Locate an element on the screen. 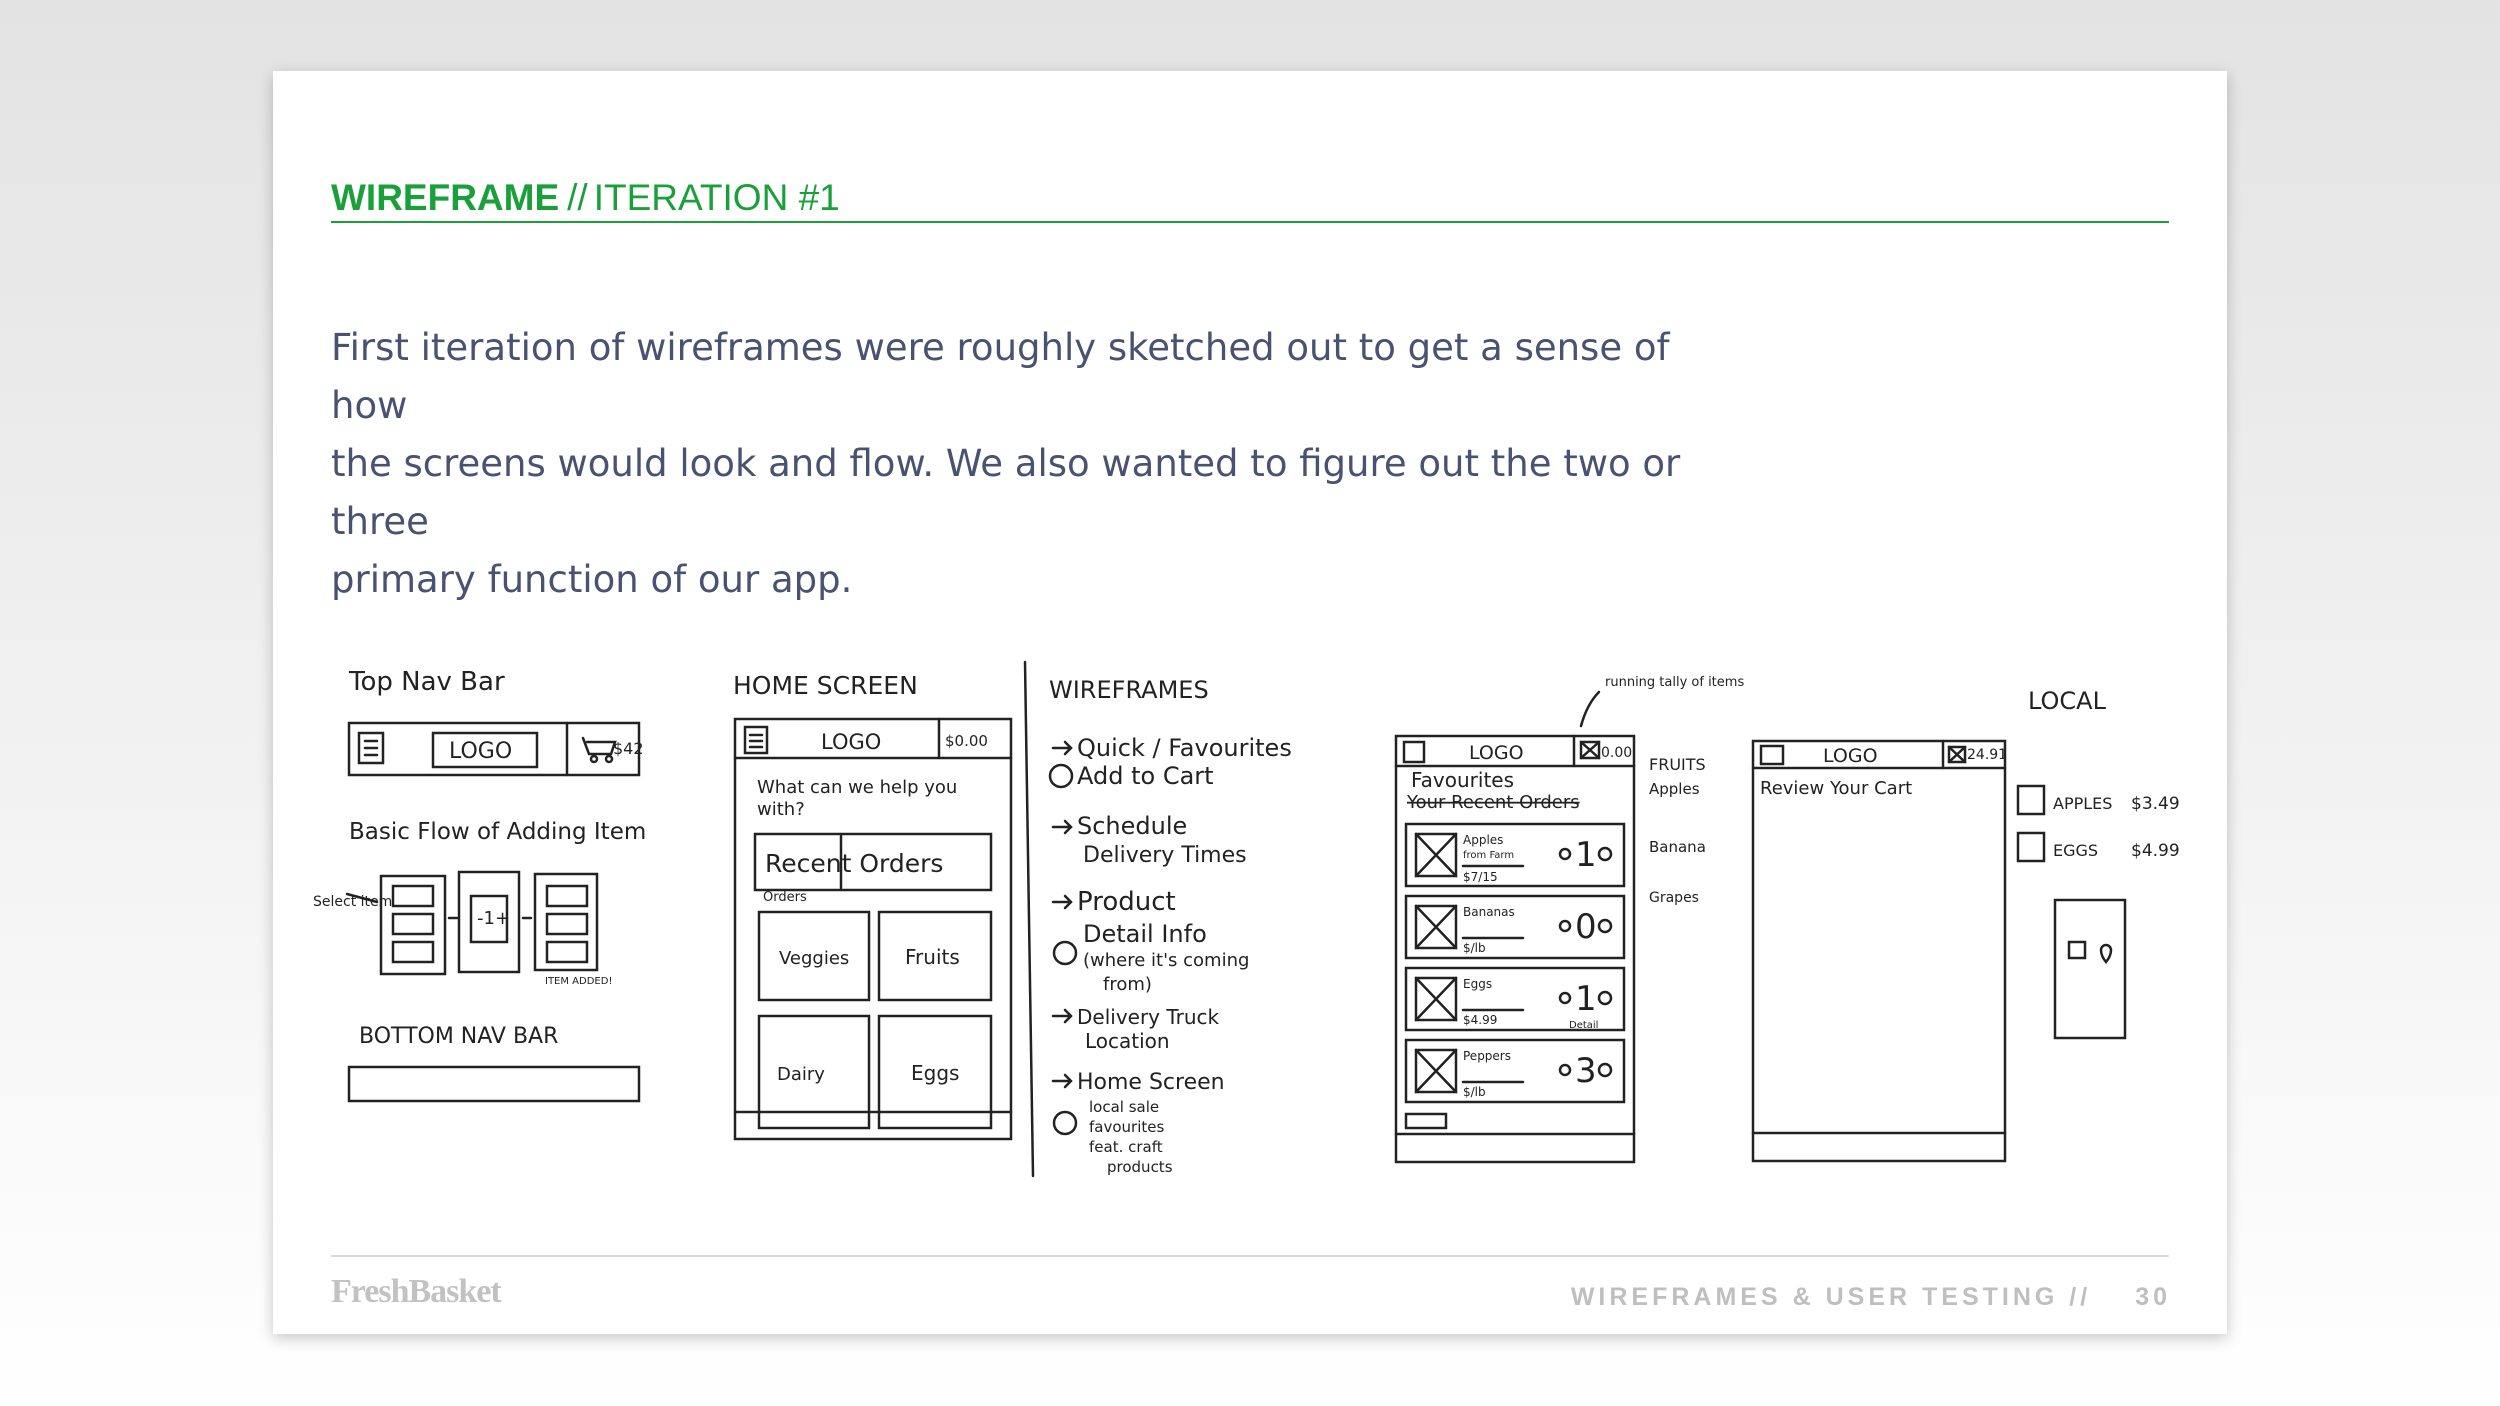 This screenshot has height=1406, width=2500. sketch2-prompt-line: What can we help you is located at coordinates (857, 787).